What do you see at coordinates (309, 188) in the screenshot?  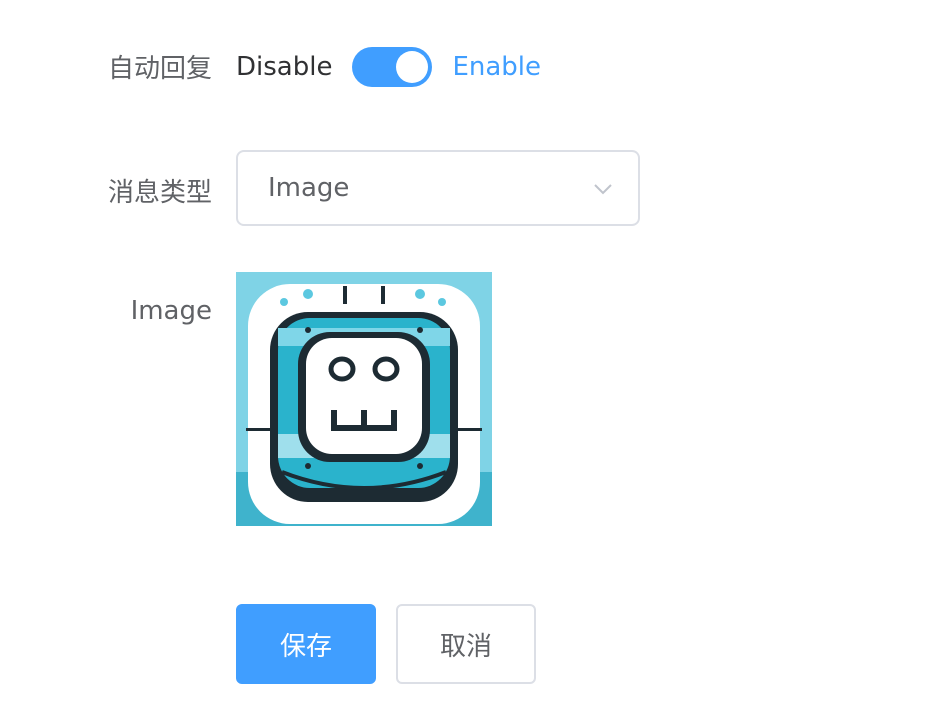 I see `message-type-value: Image` at bounding box center [309, 188].